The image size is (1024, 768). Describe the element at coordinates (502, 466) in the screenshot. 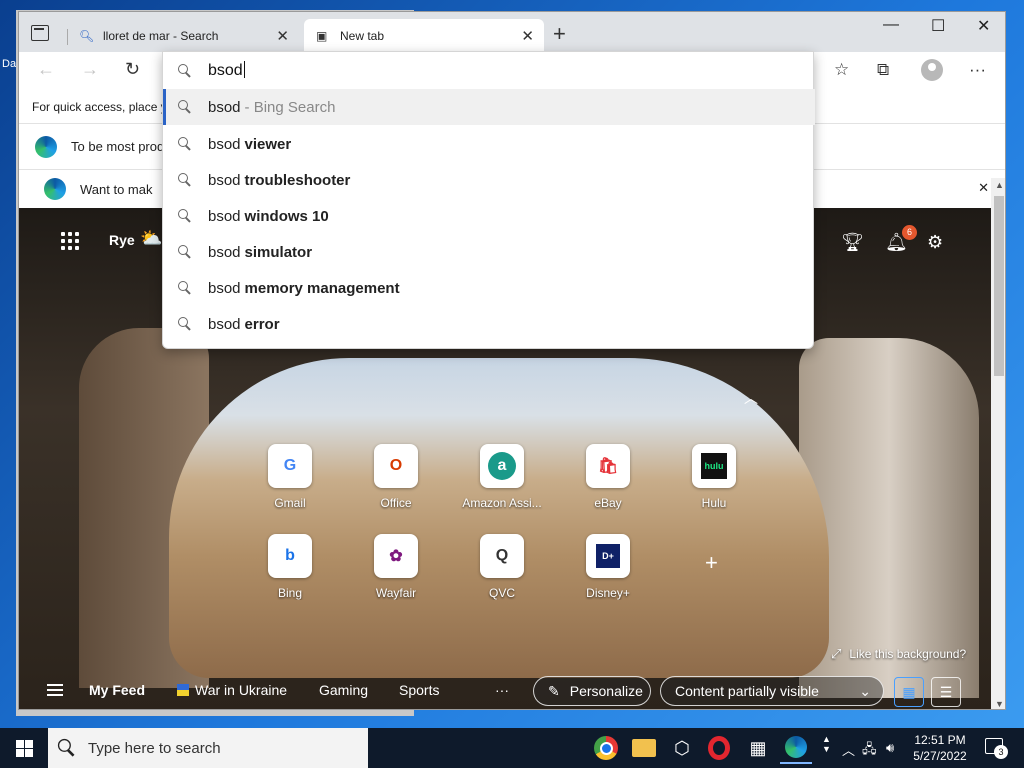

I see `amazon-assistant-icon: a` at that location.